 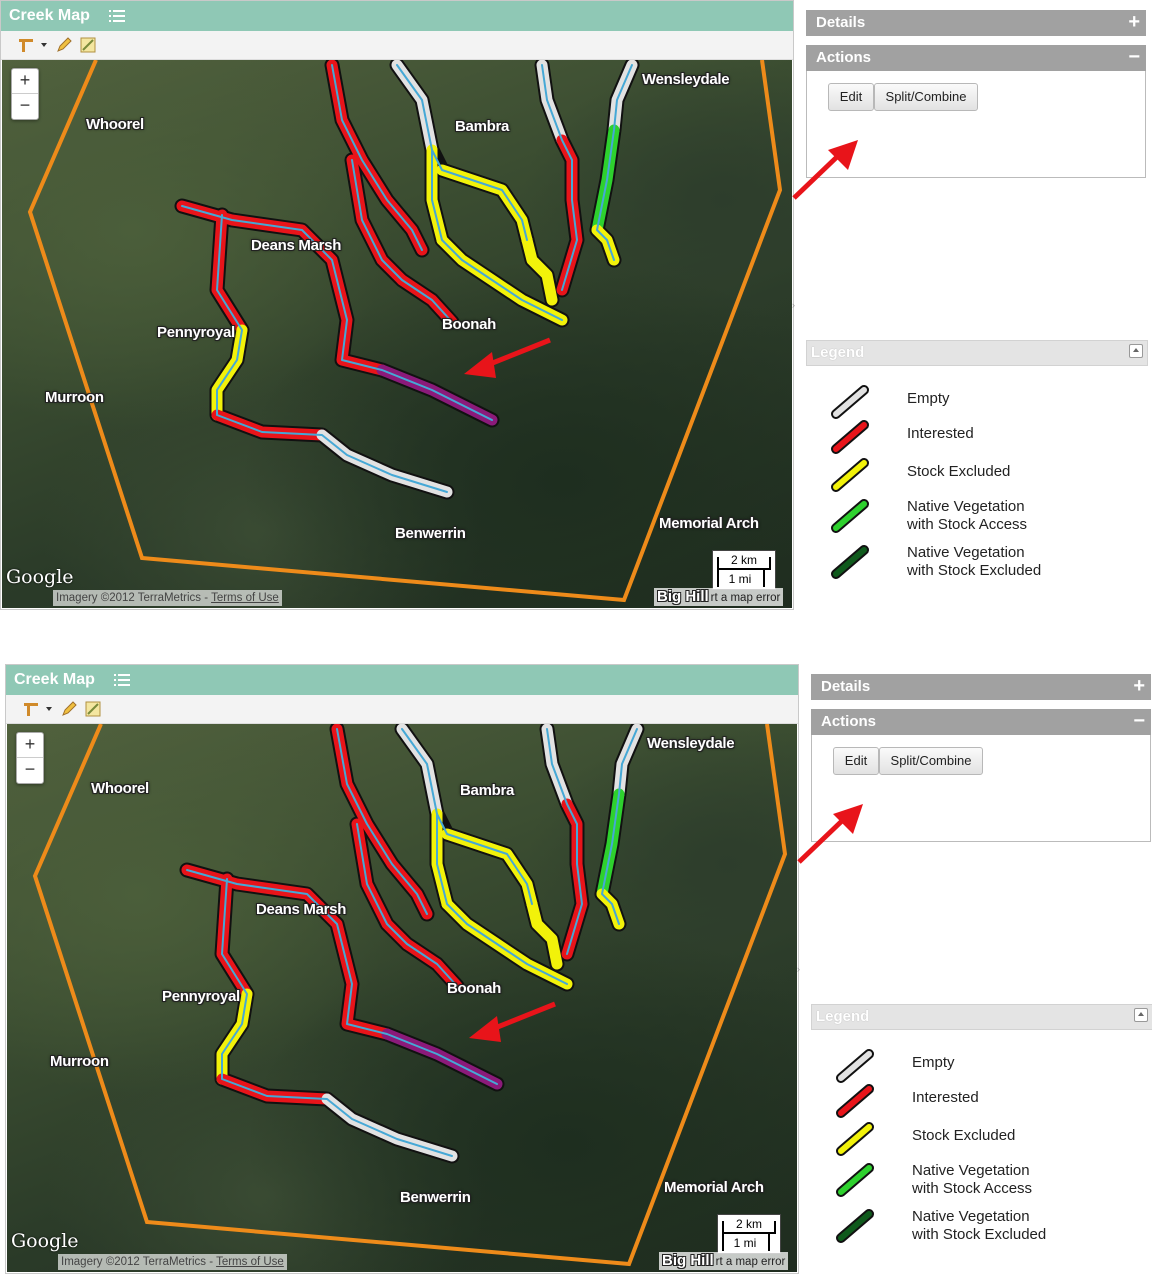 I want to click on place-label: Boonah, so click(x=469, y=324).